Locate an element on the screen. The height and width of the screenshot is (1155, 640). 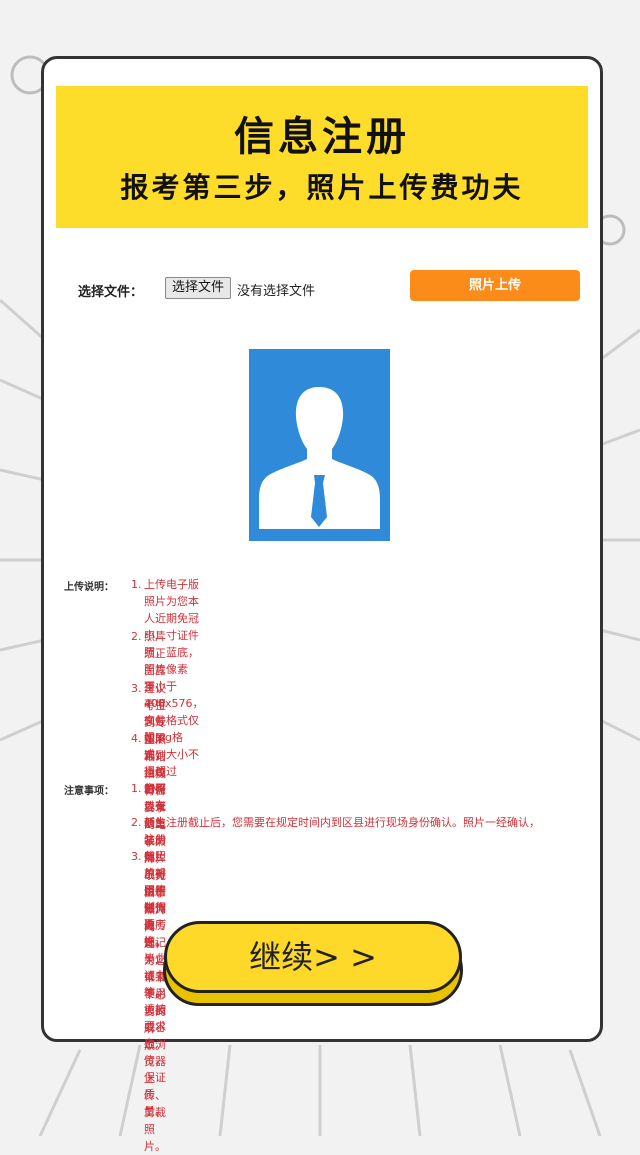
header-banner: 信息注册 报考第三步，照片上传费功夫 is located at coordinates (322, 157).